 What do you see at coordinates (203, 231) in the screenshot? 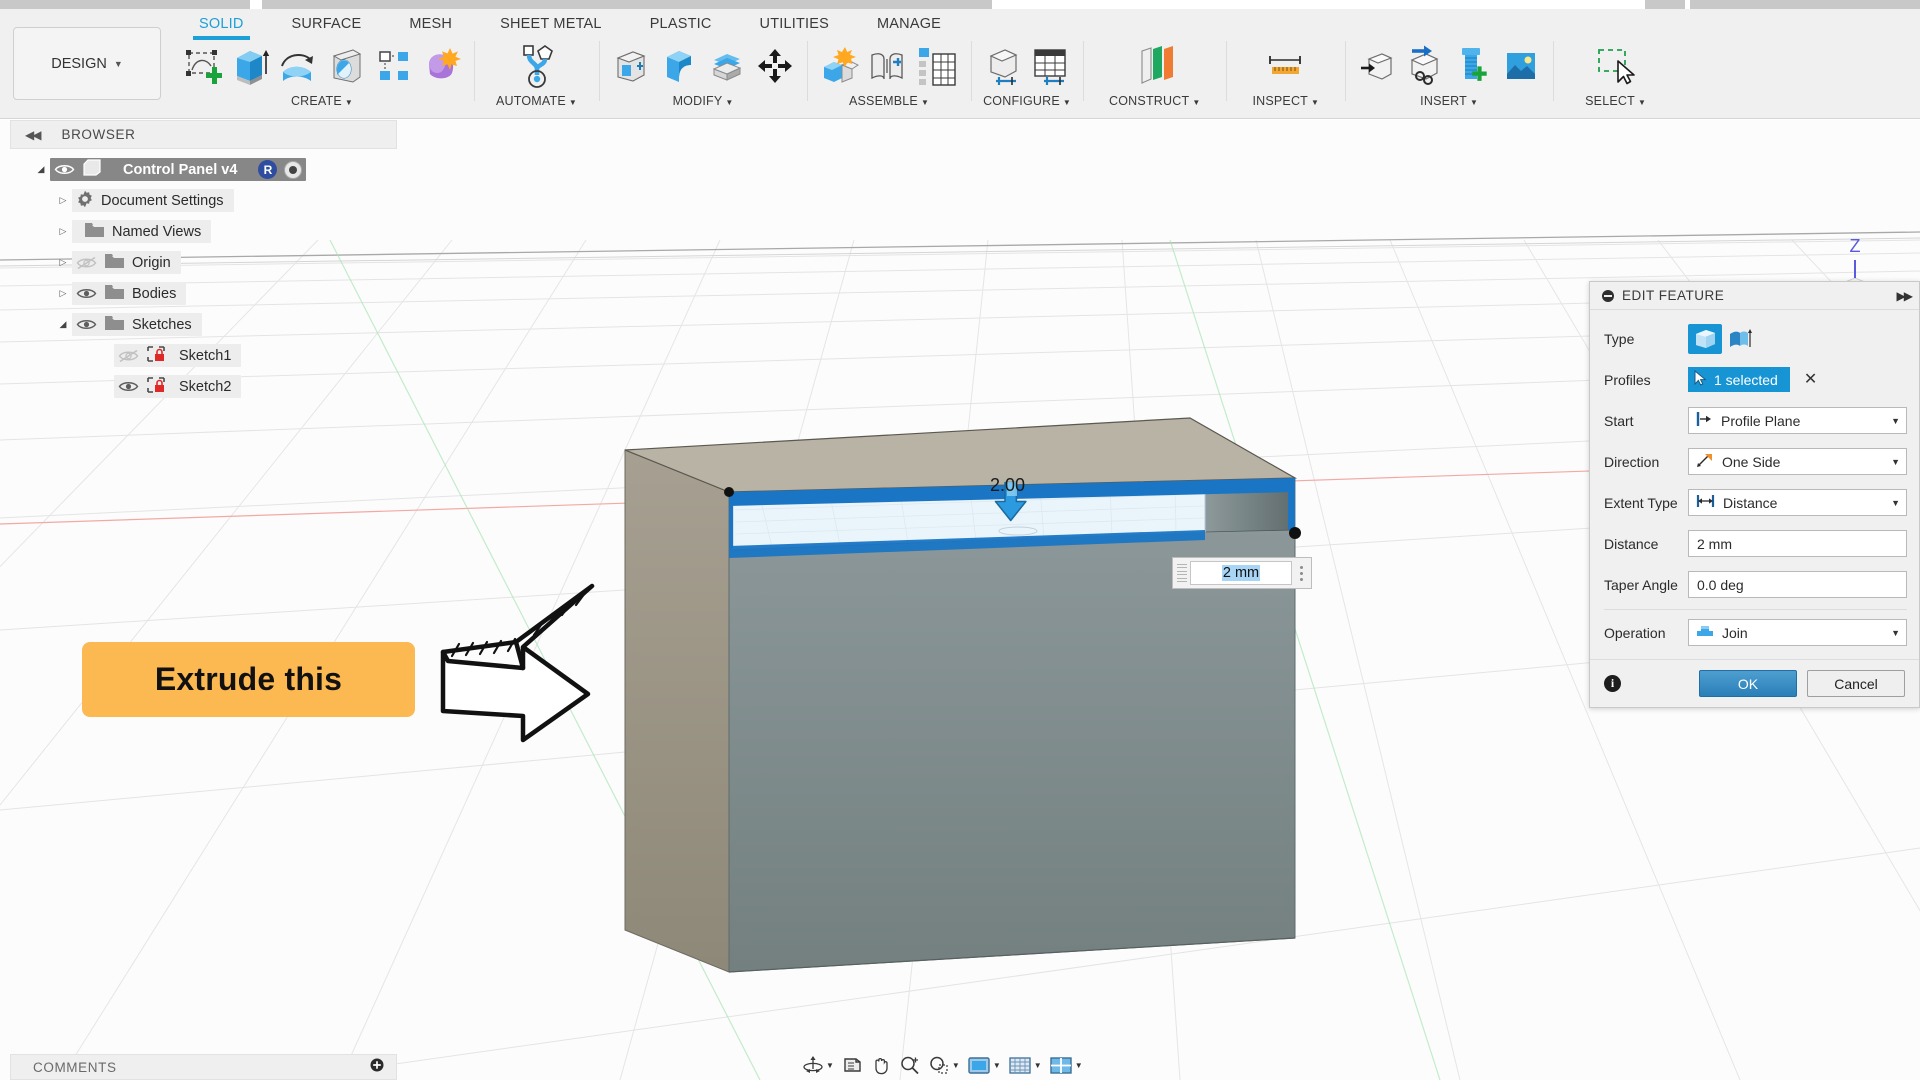
I see `tree-node-named-views: ▷ Named Views` at bounding box center [203, 231].